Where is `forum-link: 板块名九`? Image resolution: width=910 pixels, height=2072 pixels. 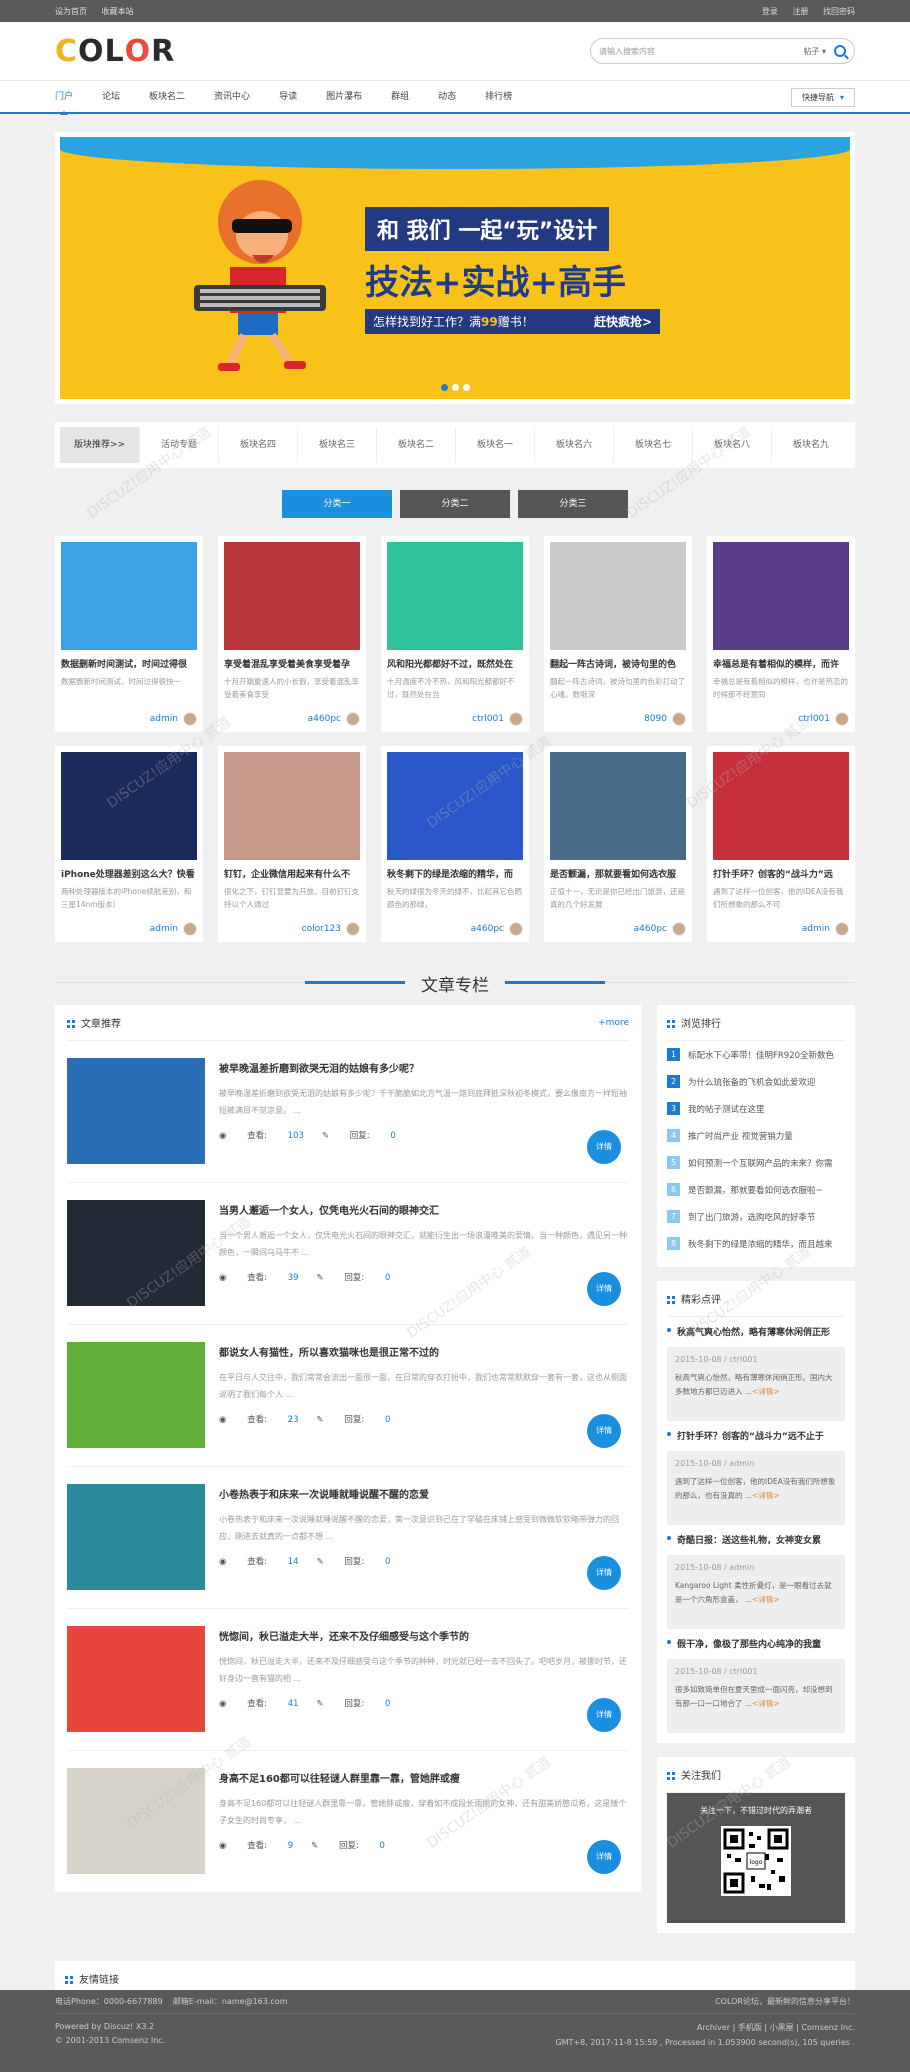
forum-link: 板块名九 is located at coordinates (811, 445).